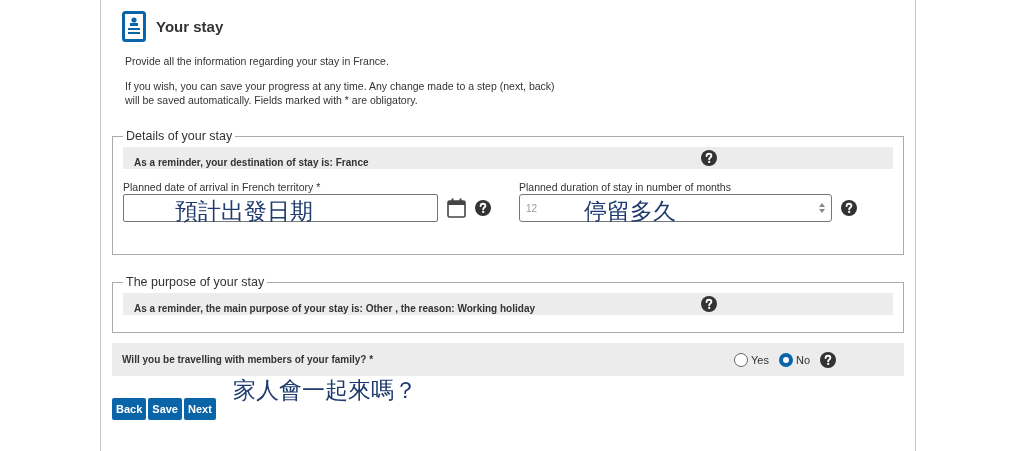 The width and height of the screenshot is (1024, 451). I want to click on intro-text: Provide all the information regarding your stay in France., so click(257, 61).